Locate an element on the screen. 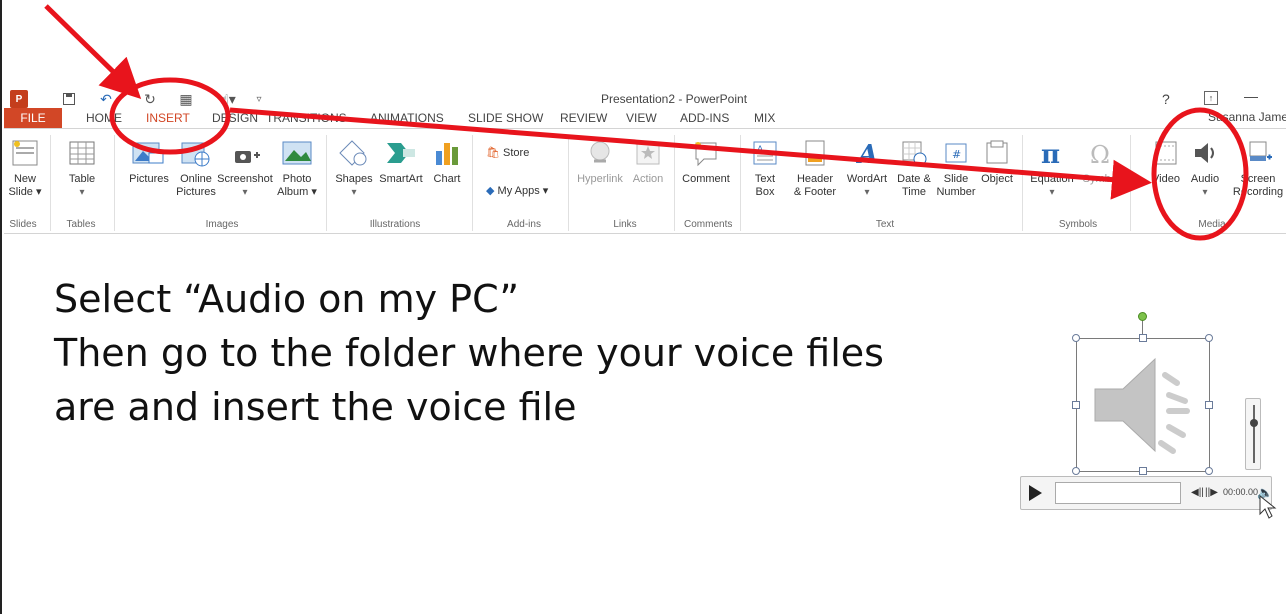 This screenshot has height=614, width=1286. table-icon is located at coordinates (82, 153).